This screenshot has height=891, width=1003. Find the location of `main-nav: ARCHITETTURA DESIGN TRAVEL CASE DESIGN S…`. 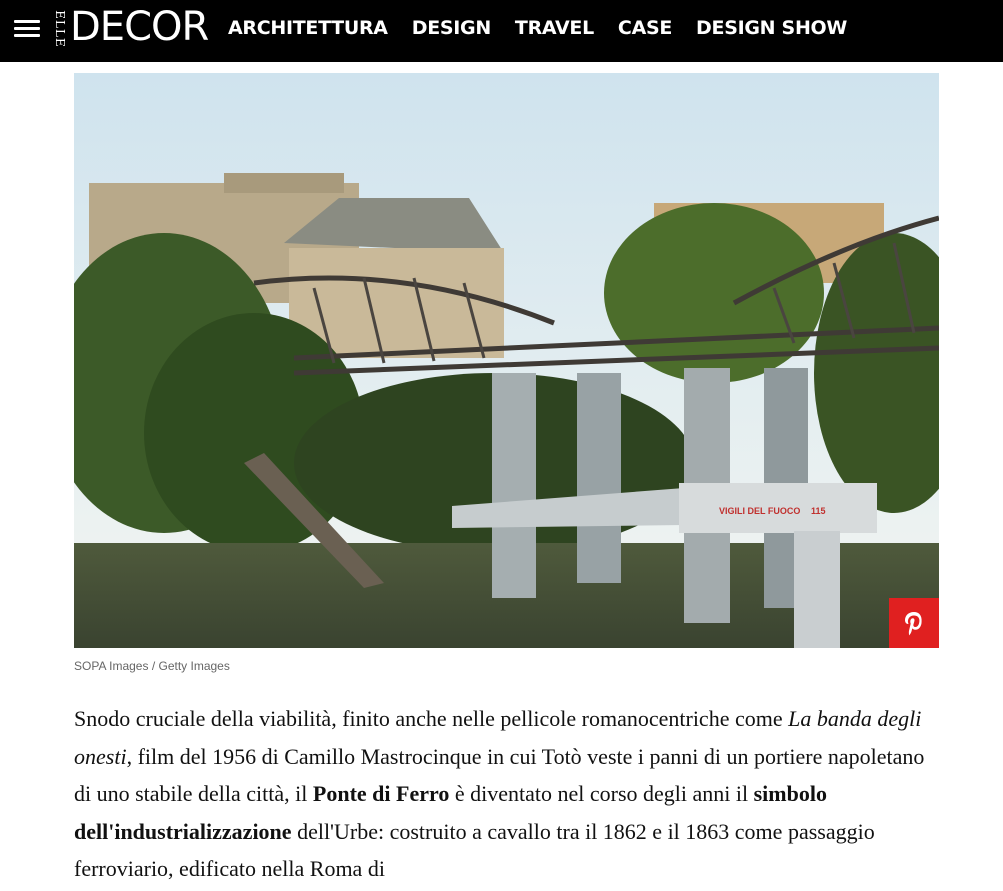

main-nav: ARCHITETTURA DESIGN TRAVEL CASE DESIGN S… is located at coordinates (549, 28).